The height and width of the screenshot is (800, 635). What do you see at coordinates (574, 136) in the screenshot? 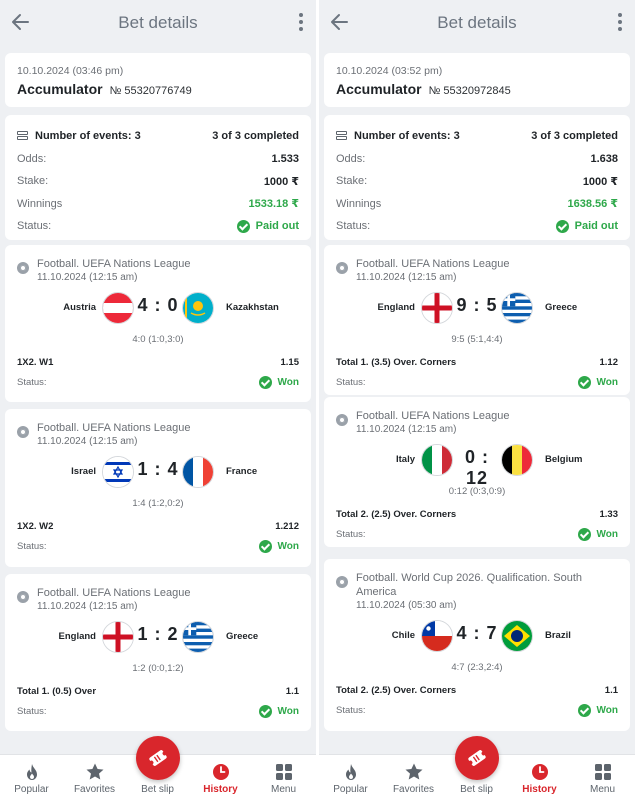
I see `completed-count: 3 of 3 completed` at bounding box center [574, 136].